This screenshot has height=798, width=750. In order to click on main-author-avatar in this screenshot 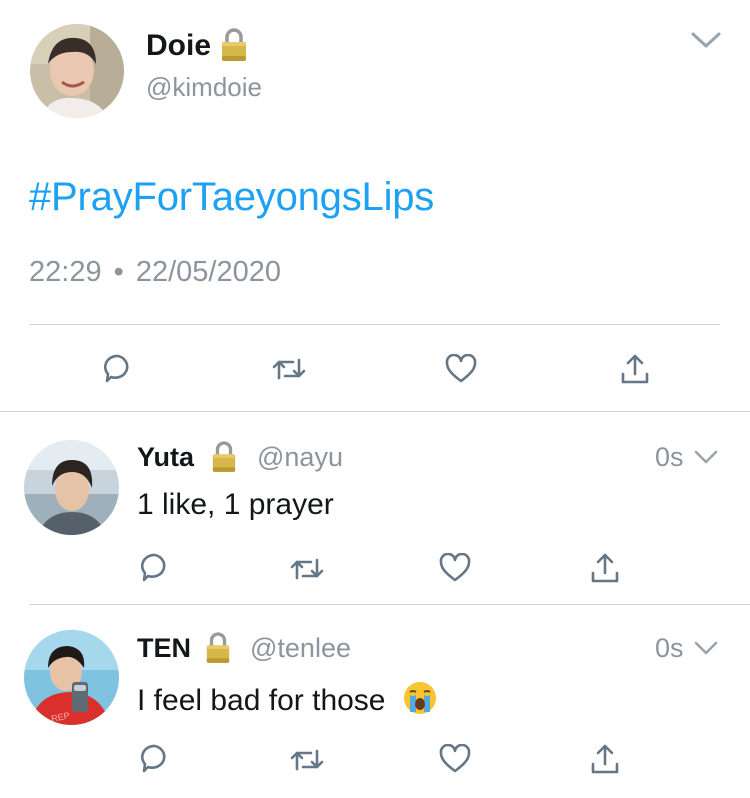, I will do `click(77, 71)`.